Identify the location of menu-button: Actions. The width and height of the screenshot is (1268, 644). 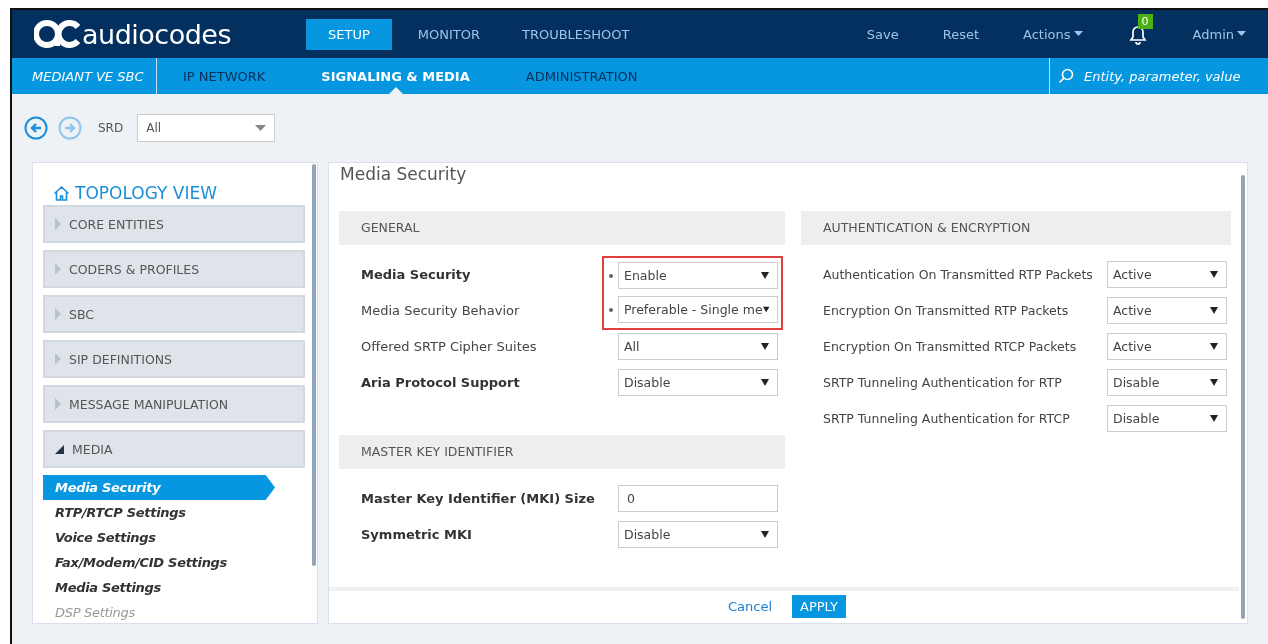
(1053, 34).